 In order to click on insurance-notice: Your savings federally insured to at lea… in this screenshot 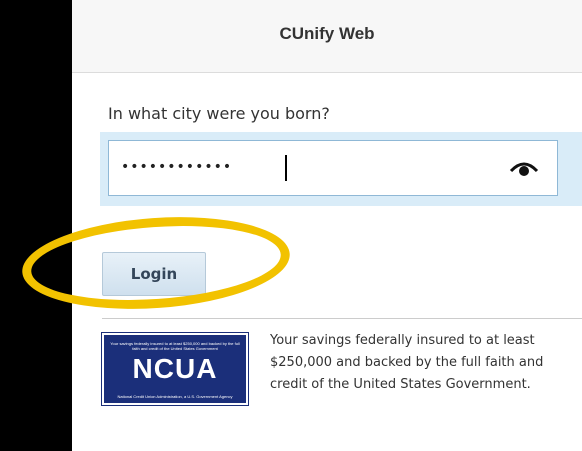, I will do `click(407, 362)`.